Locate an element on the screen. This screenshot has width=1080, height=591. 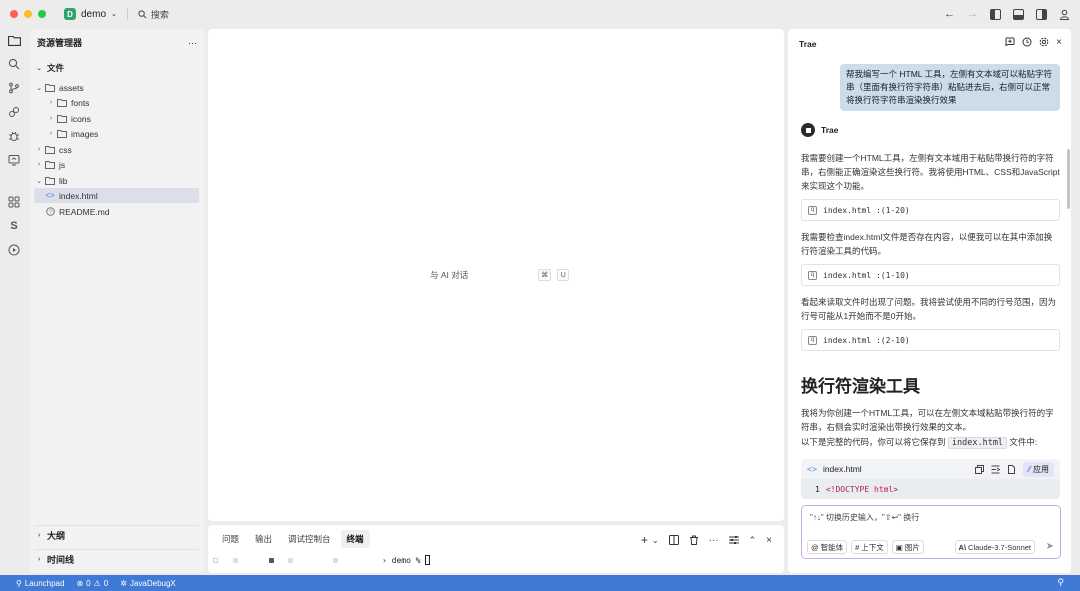
code-line: 1 <!DOCTYPE html > is located at coordinates (930, 489).